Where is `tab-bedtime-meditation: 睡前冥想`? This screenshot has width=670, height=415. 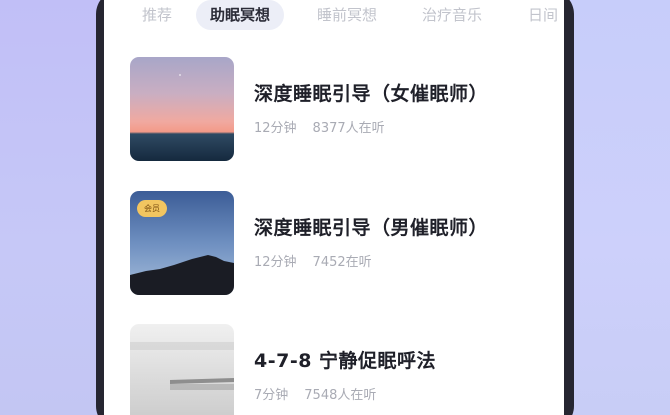
tab-bedtime-meditation: 睡前冥想 is located at coordinates (347, 15).